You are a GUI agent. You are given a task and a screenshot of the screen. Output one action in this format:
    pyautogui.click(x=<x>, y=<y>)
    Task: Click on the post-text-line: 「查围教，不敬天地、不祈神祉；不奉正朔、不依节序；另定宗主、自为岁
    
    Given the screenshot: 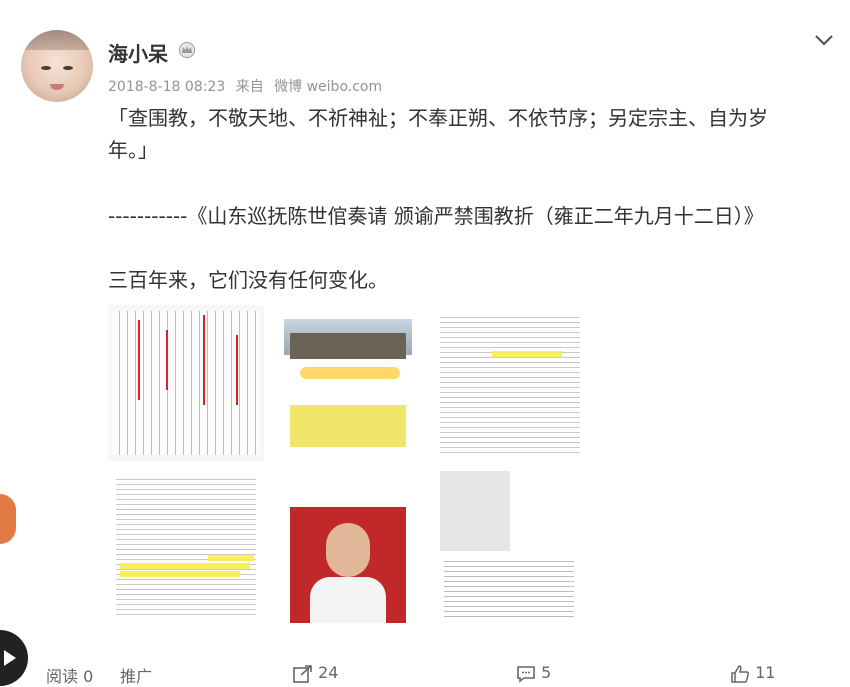 What is the action you would take?
    pyautogui.click(x=438, y=118)
    